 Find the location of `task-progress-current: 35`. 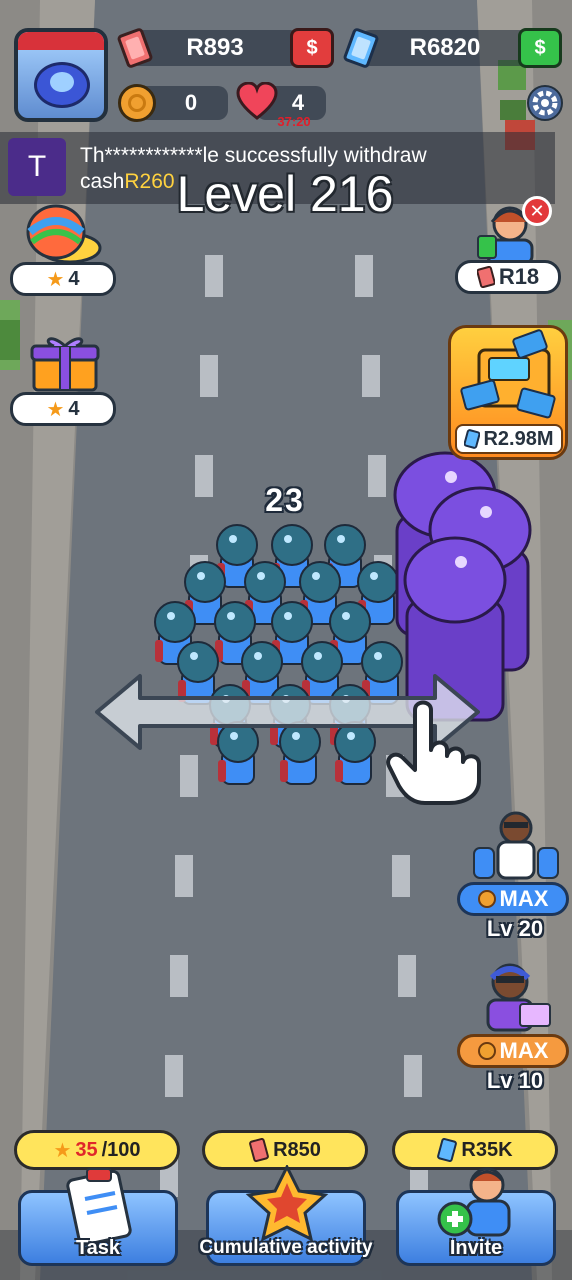

task-progress-current: 35 is located at coordinates (86, 1149).